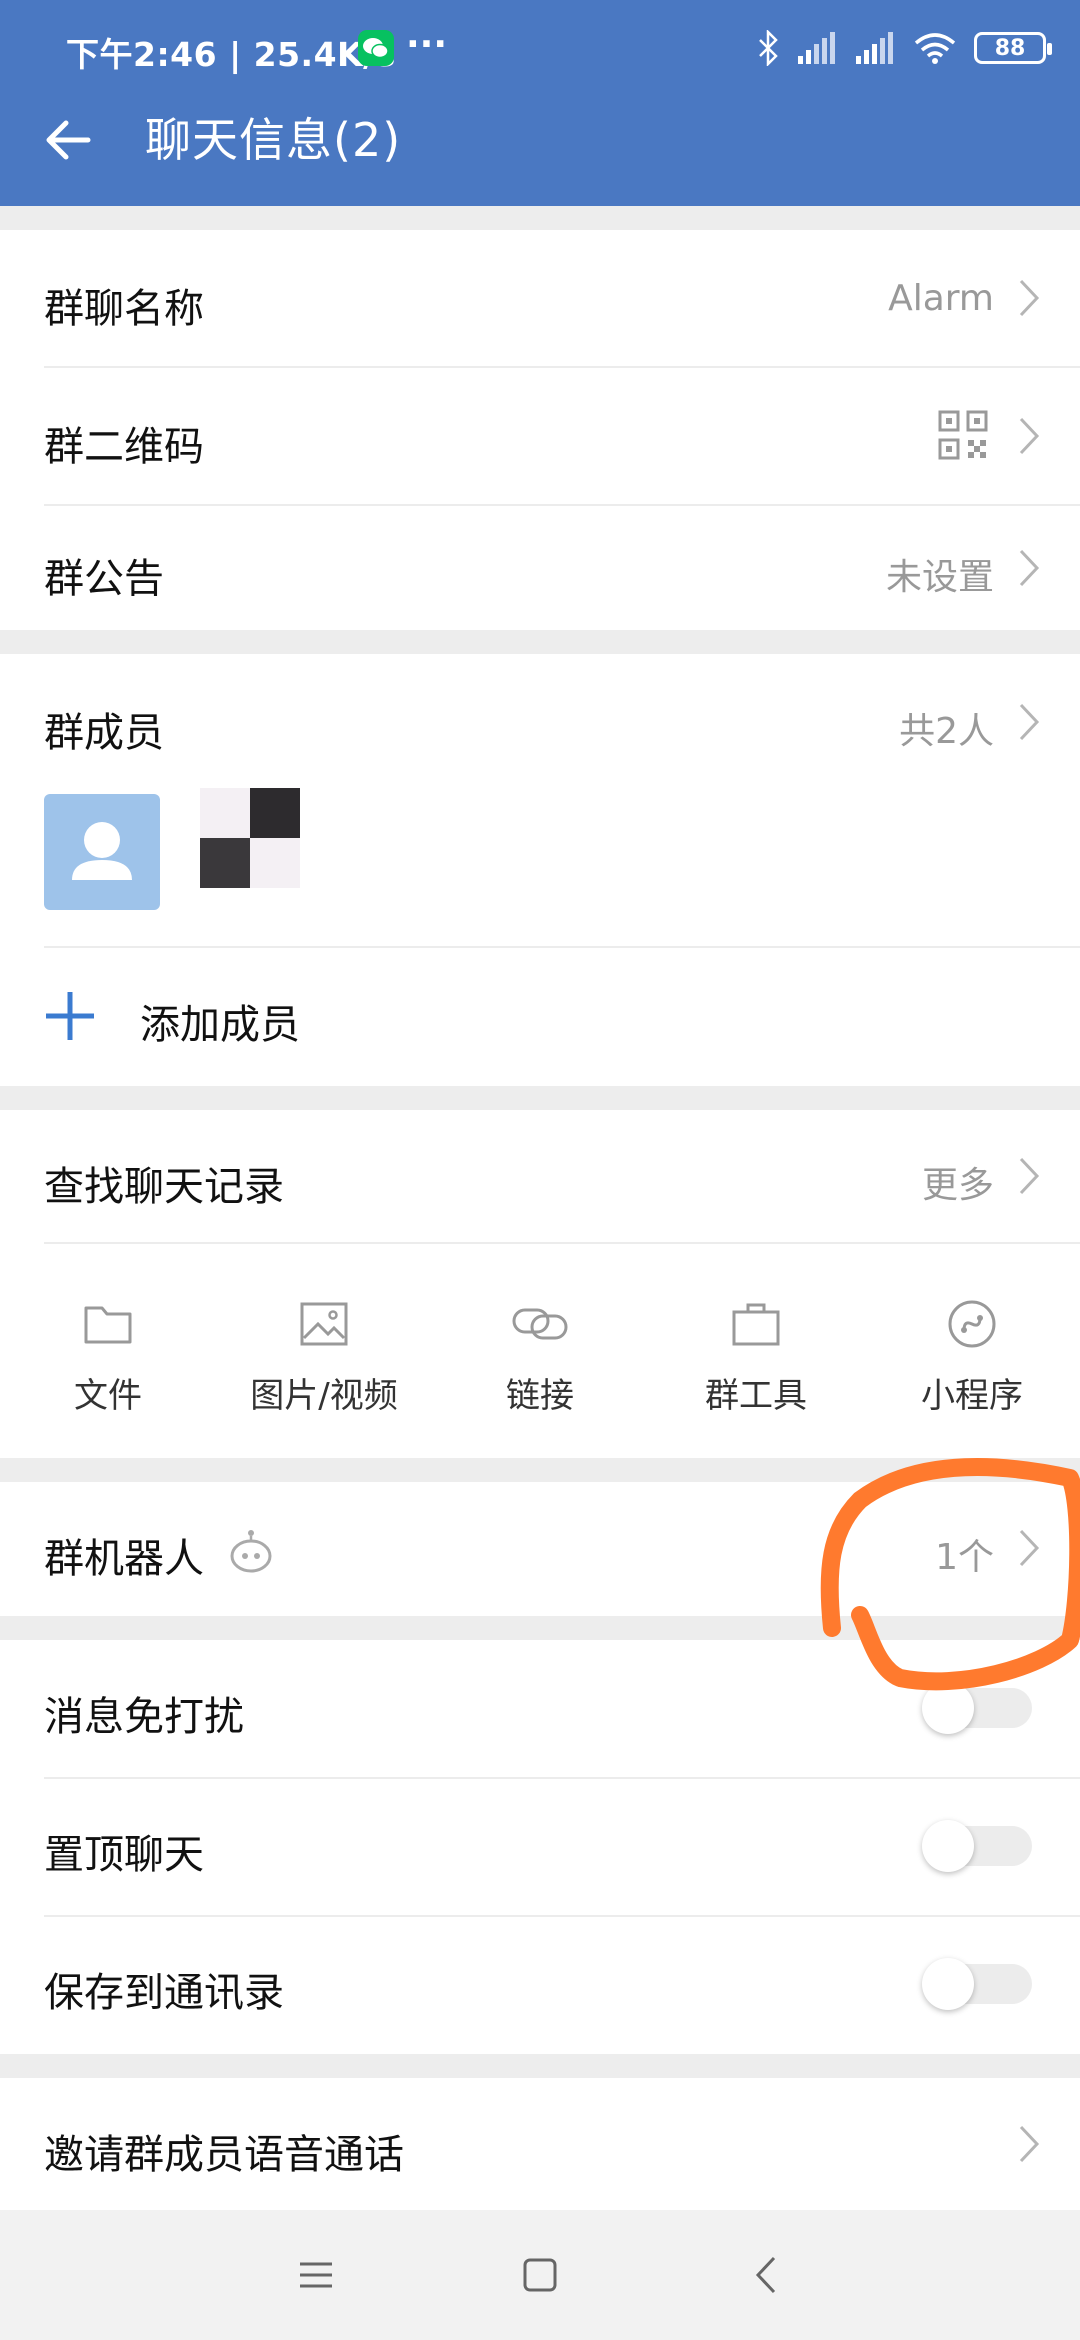 This screenshot has width=1080, height=2340. What do you see at coordinates (540, 1324) in the screenshot?
I see `link-icon` at bounding box center [540, 1324].